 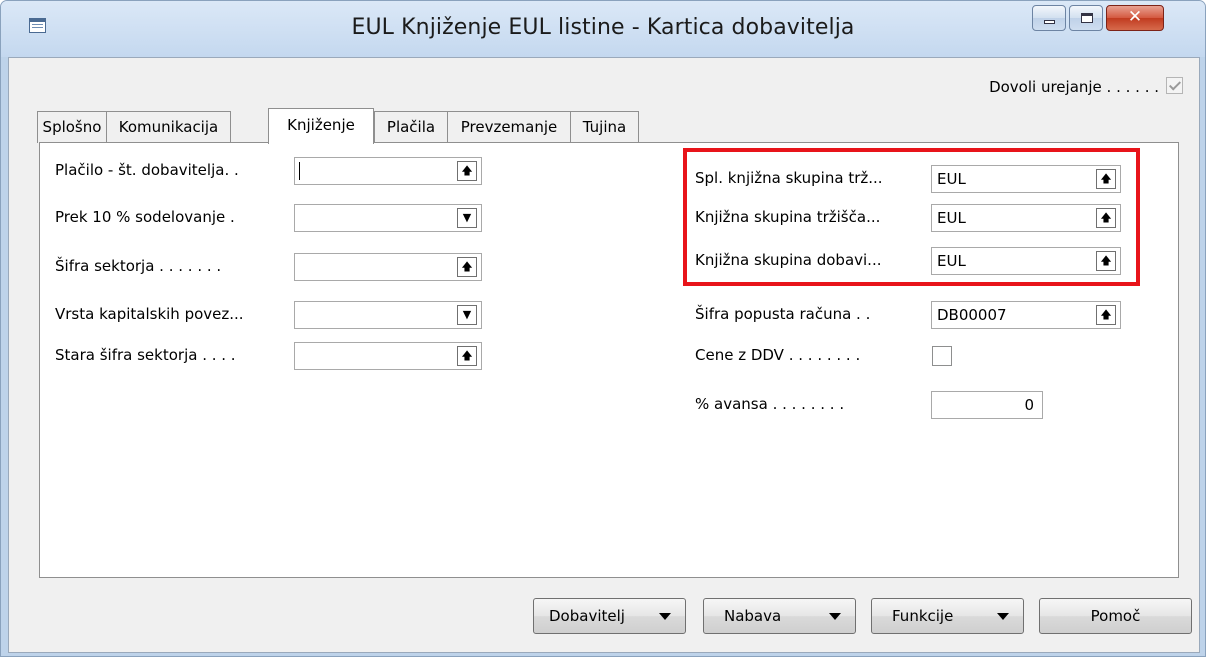 I want to click on field-label: Cene z DDV . . . . . . . ., so click(x=778, y=355).